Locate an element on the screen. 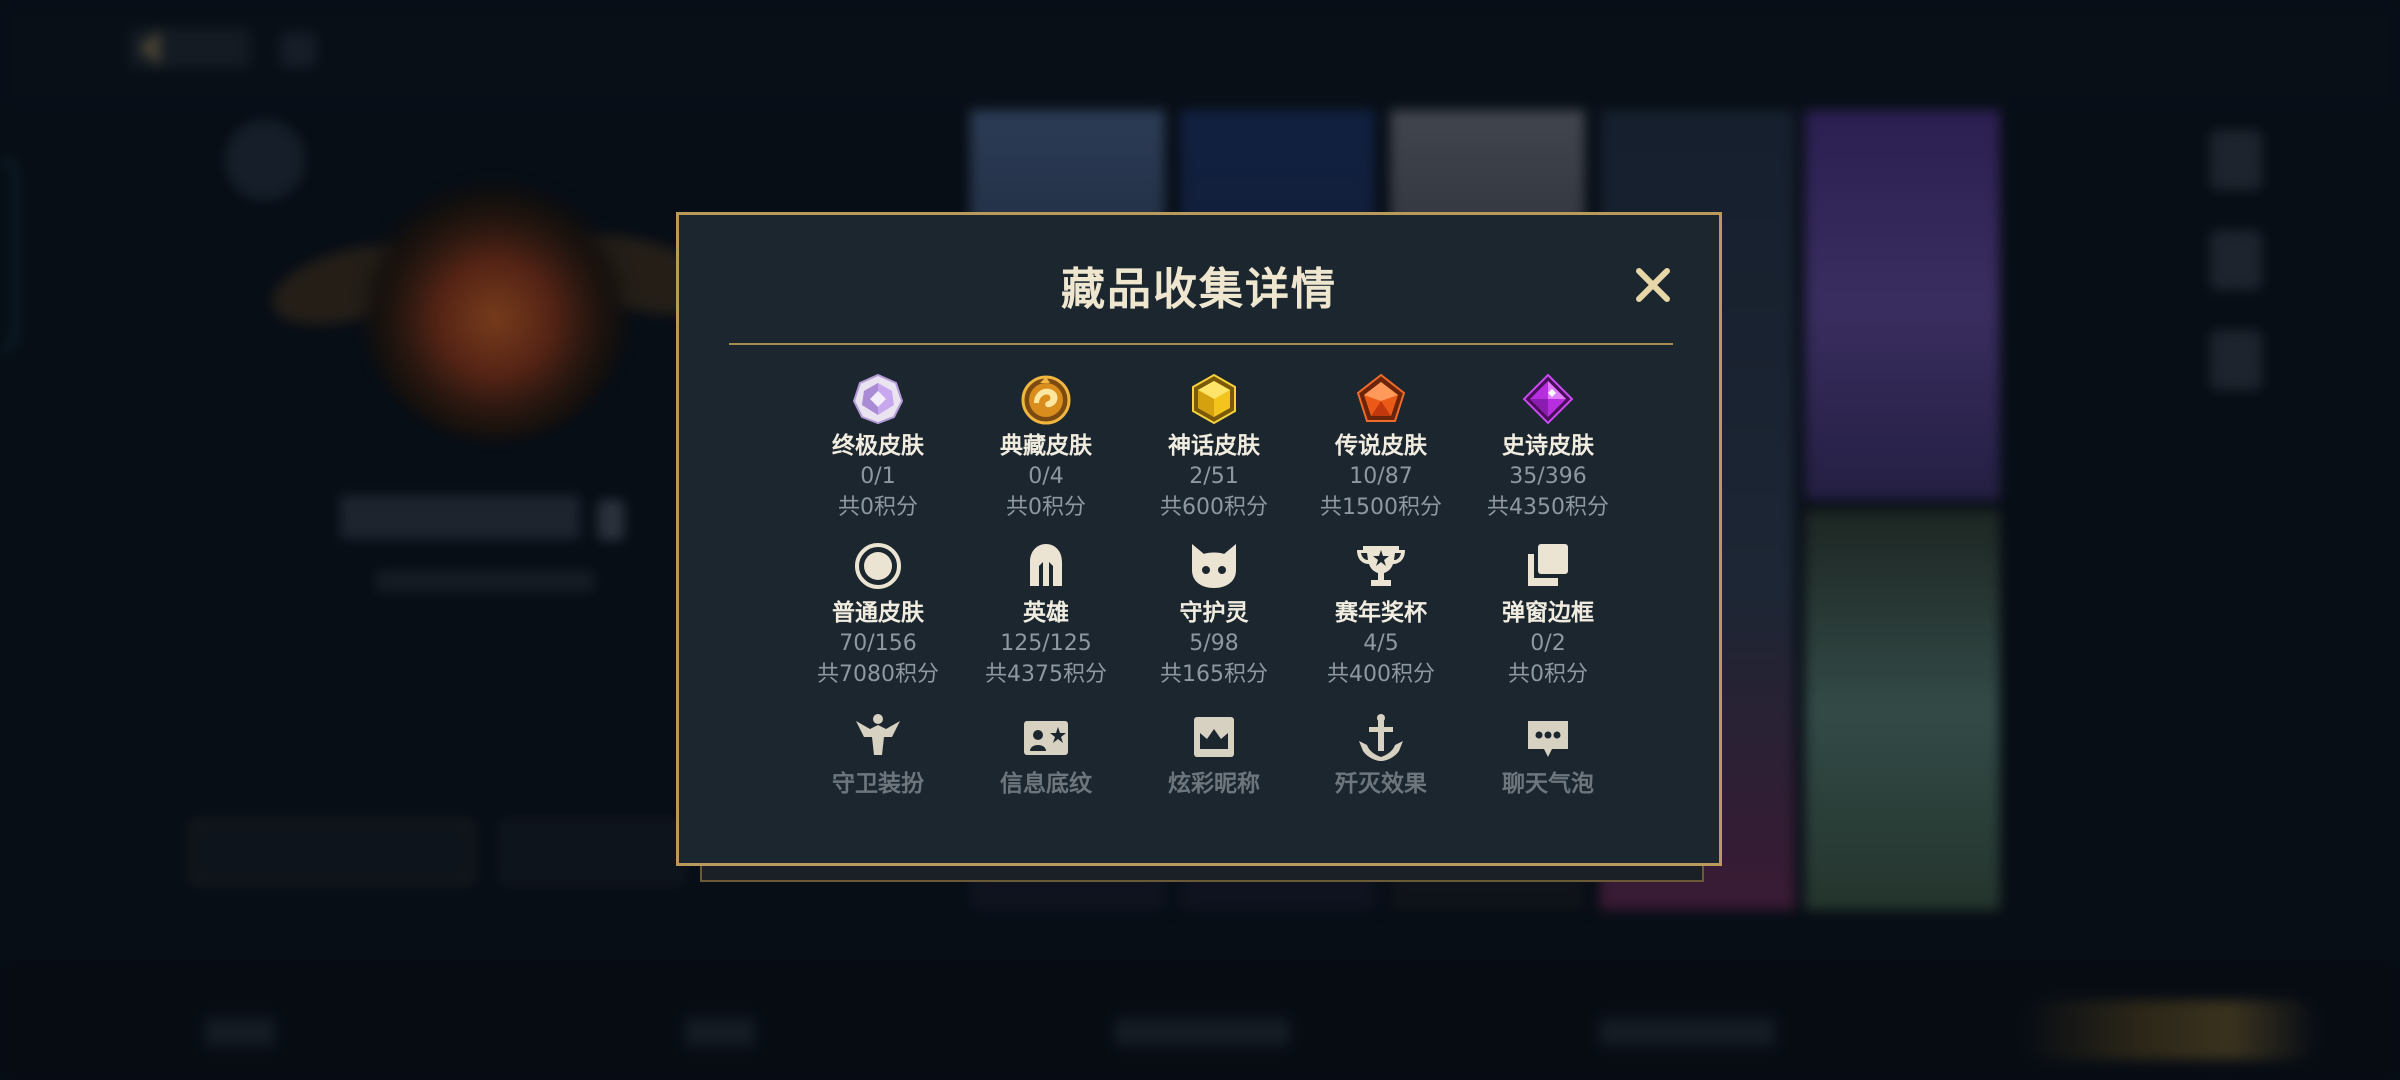 This screenshot has height=1080, width=2400. item-points: 共4375积分 is located at coordinates (1046, 674).